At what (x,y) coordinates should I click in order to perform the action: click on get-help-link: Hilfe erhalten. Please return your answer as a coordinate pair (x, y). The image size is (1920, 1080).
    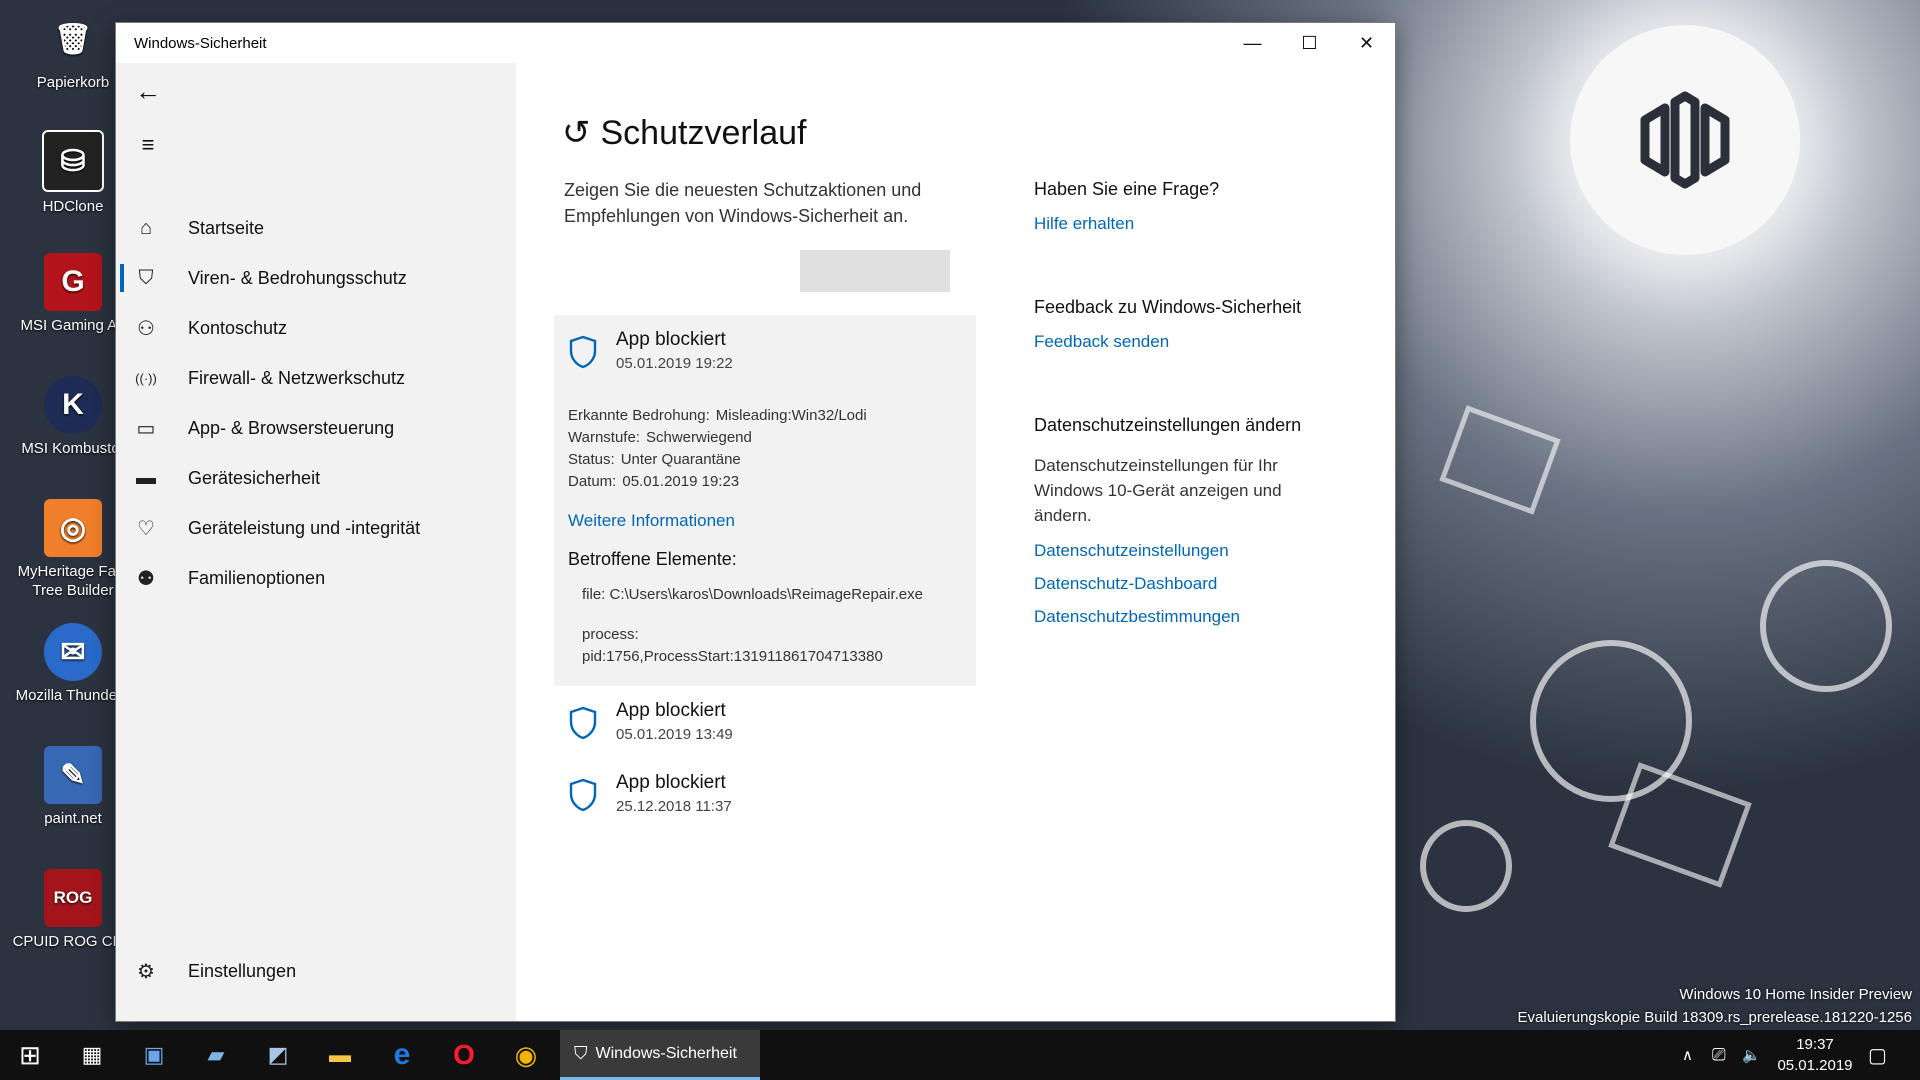
    Looking at the image, I should click on (1084, 224).